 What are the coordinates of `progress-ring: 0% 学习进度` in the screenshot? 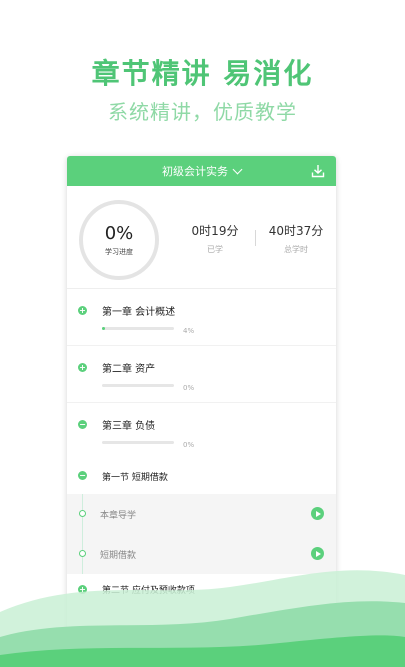 It's located at (119, 240).